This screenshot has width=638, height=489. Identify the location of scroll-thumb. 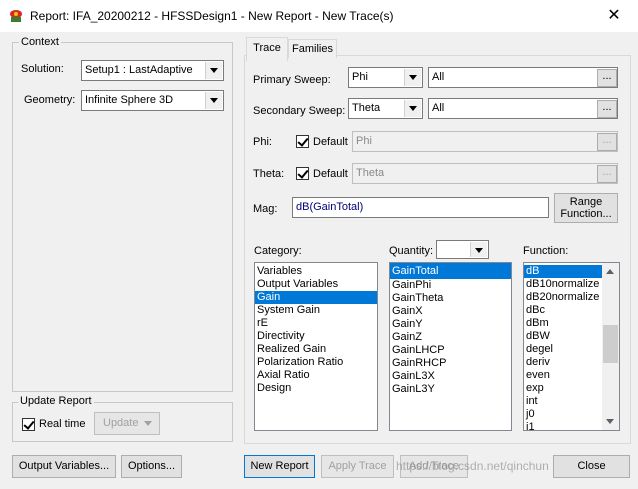
(610, 344).